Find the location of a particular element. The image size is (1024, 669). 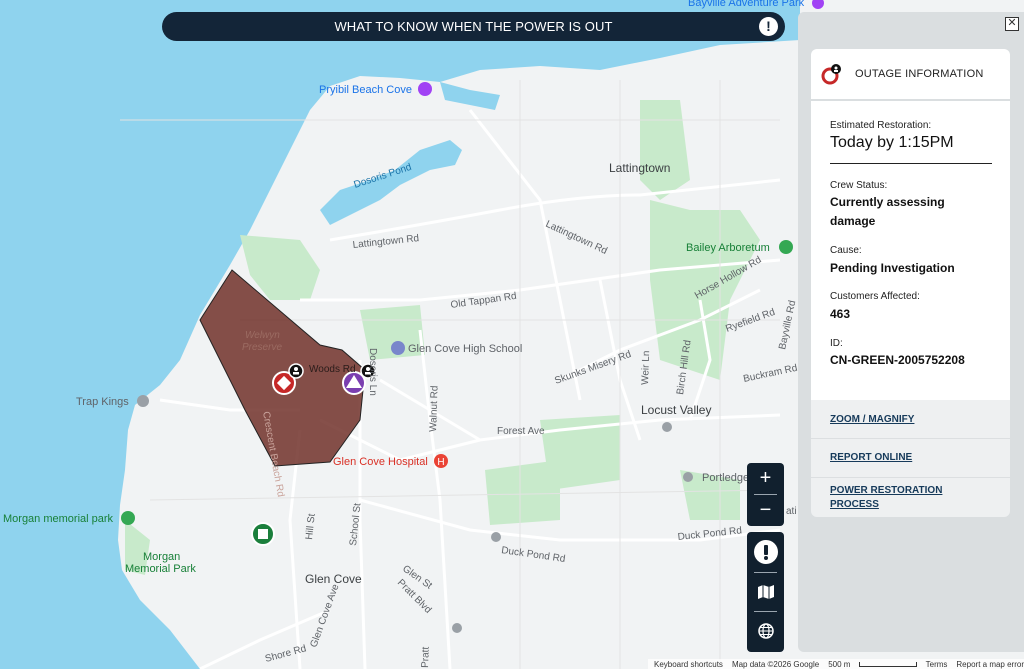

outage-card-header: OUTAGE INFORMATION is located at coordinates (910, 74).